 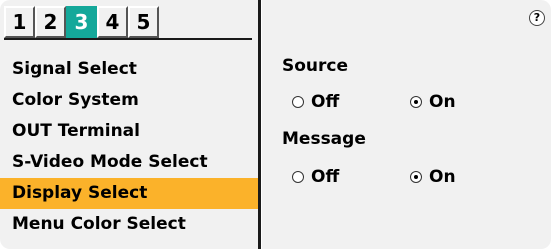 I want to click on message-off-radio: Off, so click(x=315, y=177).